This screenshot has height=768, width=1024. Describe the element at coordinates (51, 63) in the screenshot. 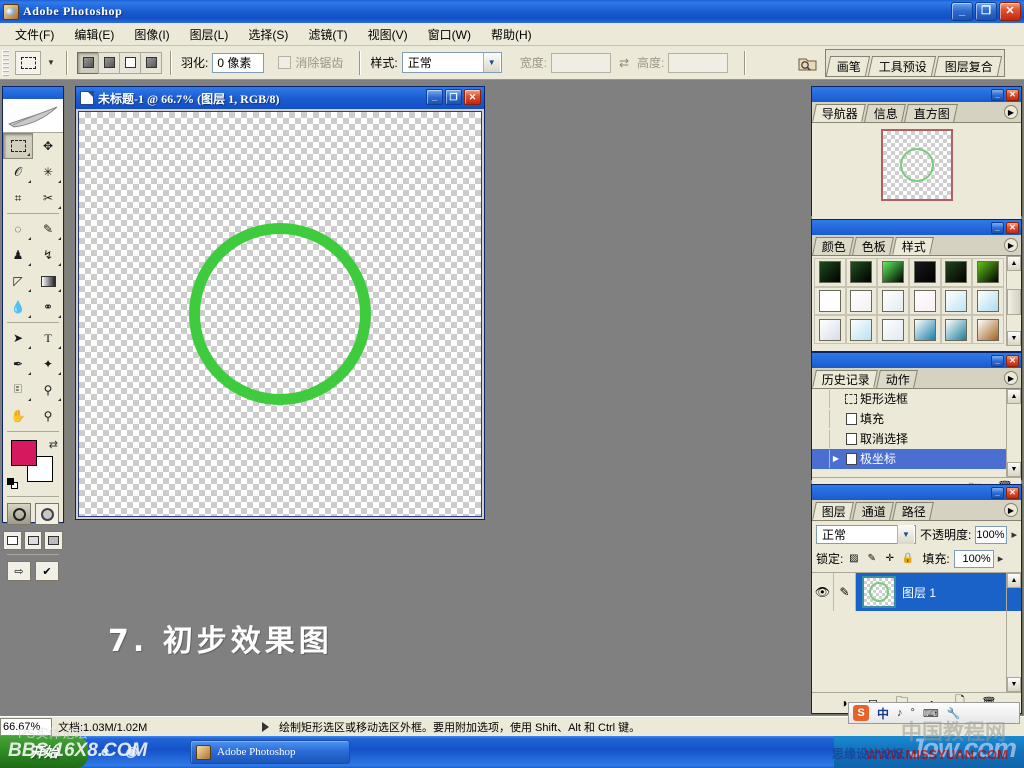

I see `tool-preset-chevron-down-icon: ▼` at that location.